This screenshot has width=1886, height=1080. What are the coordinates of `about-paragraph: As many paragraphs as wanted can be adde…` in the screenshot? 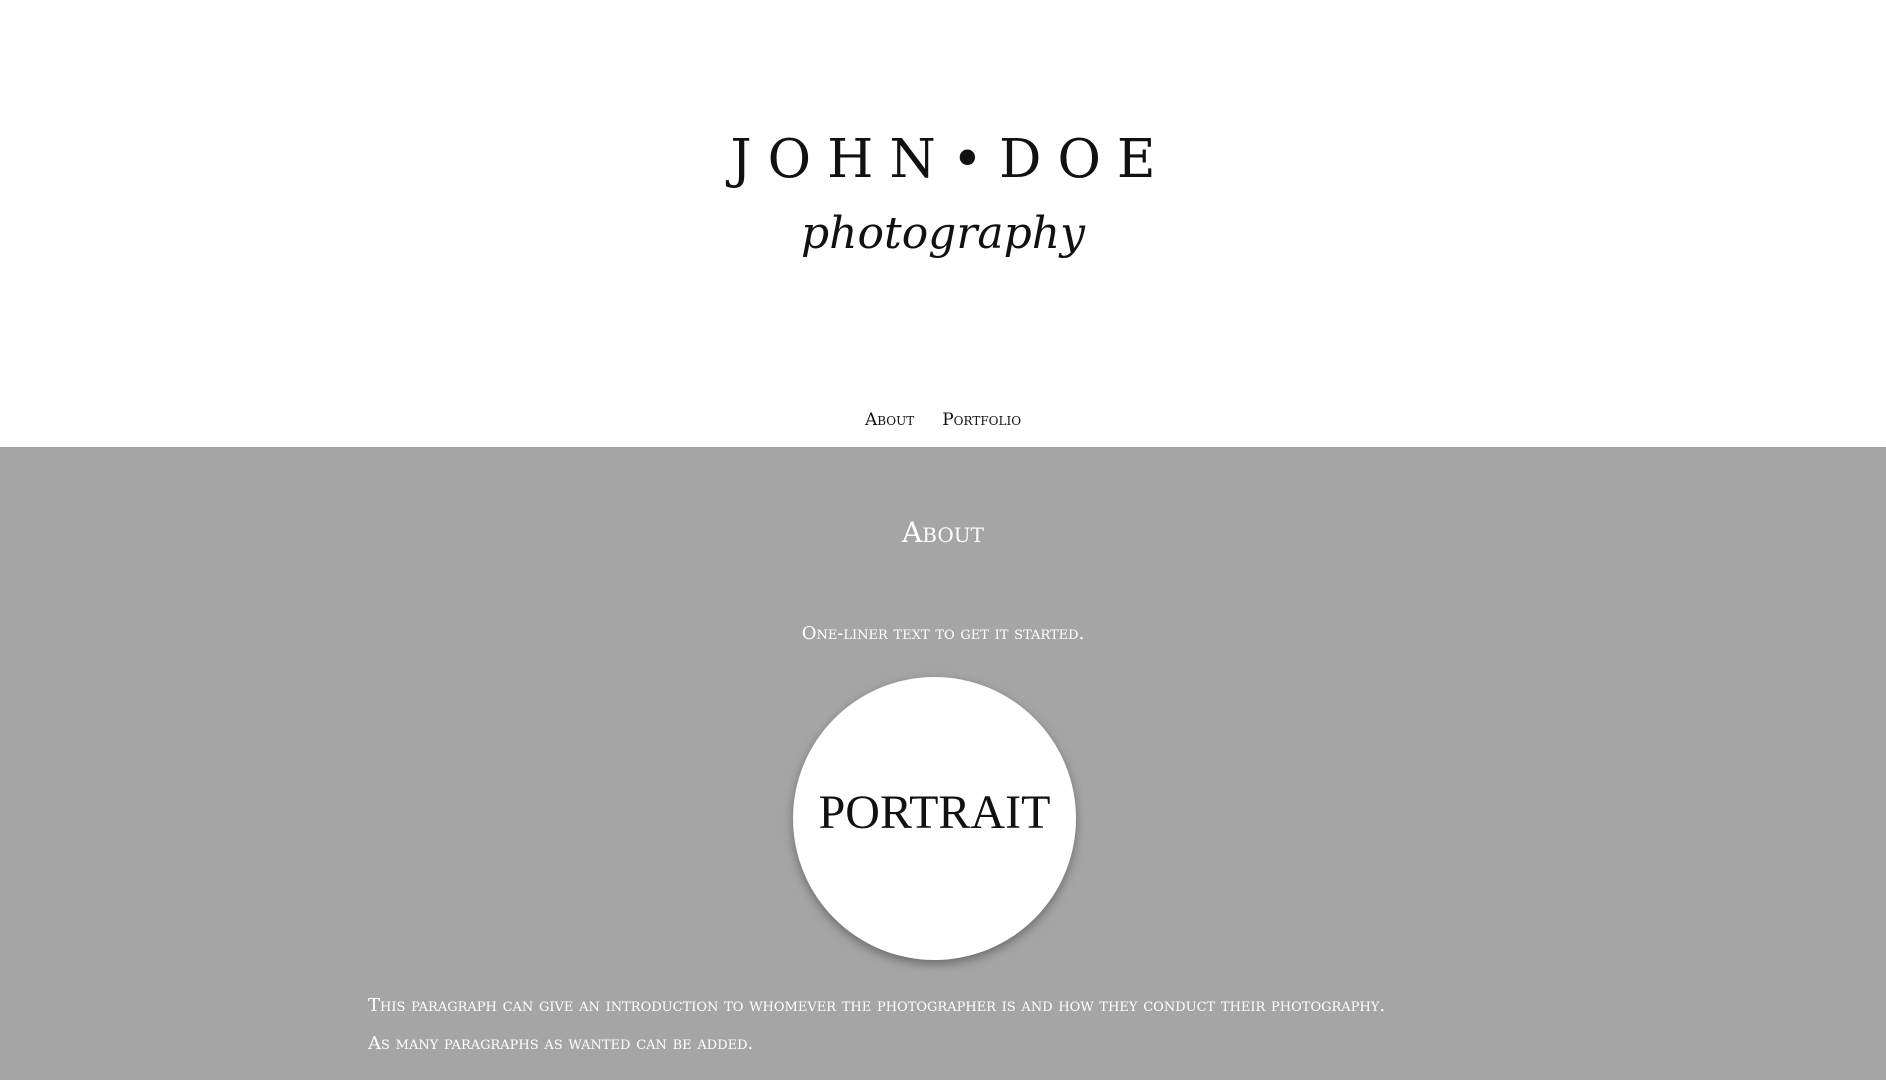 It's located at (561, 1043).